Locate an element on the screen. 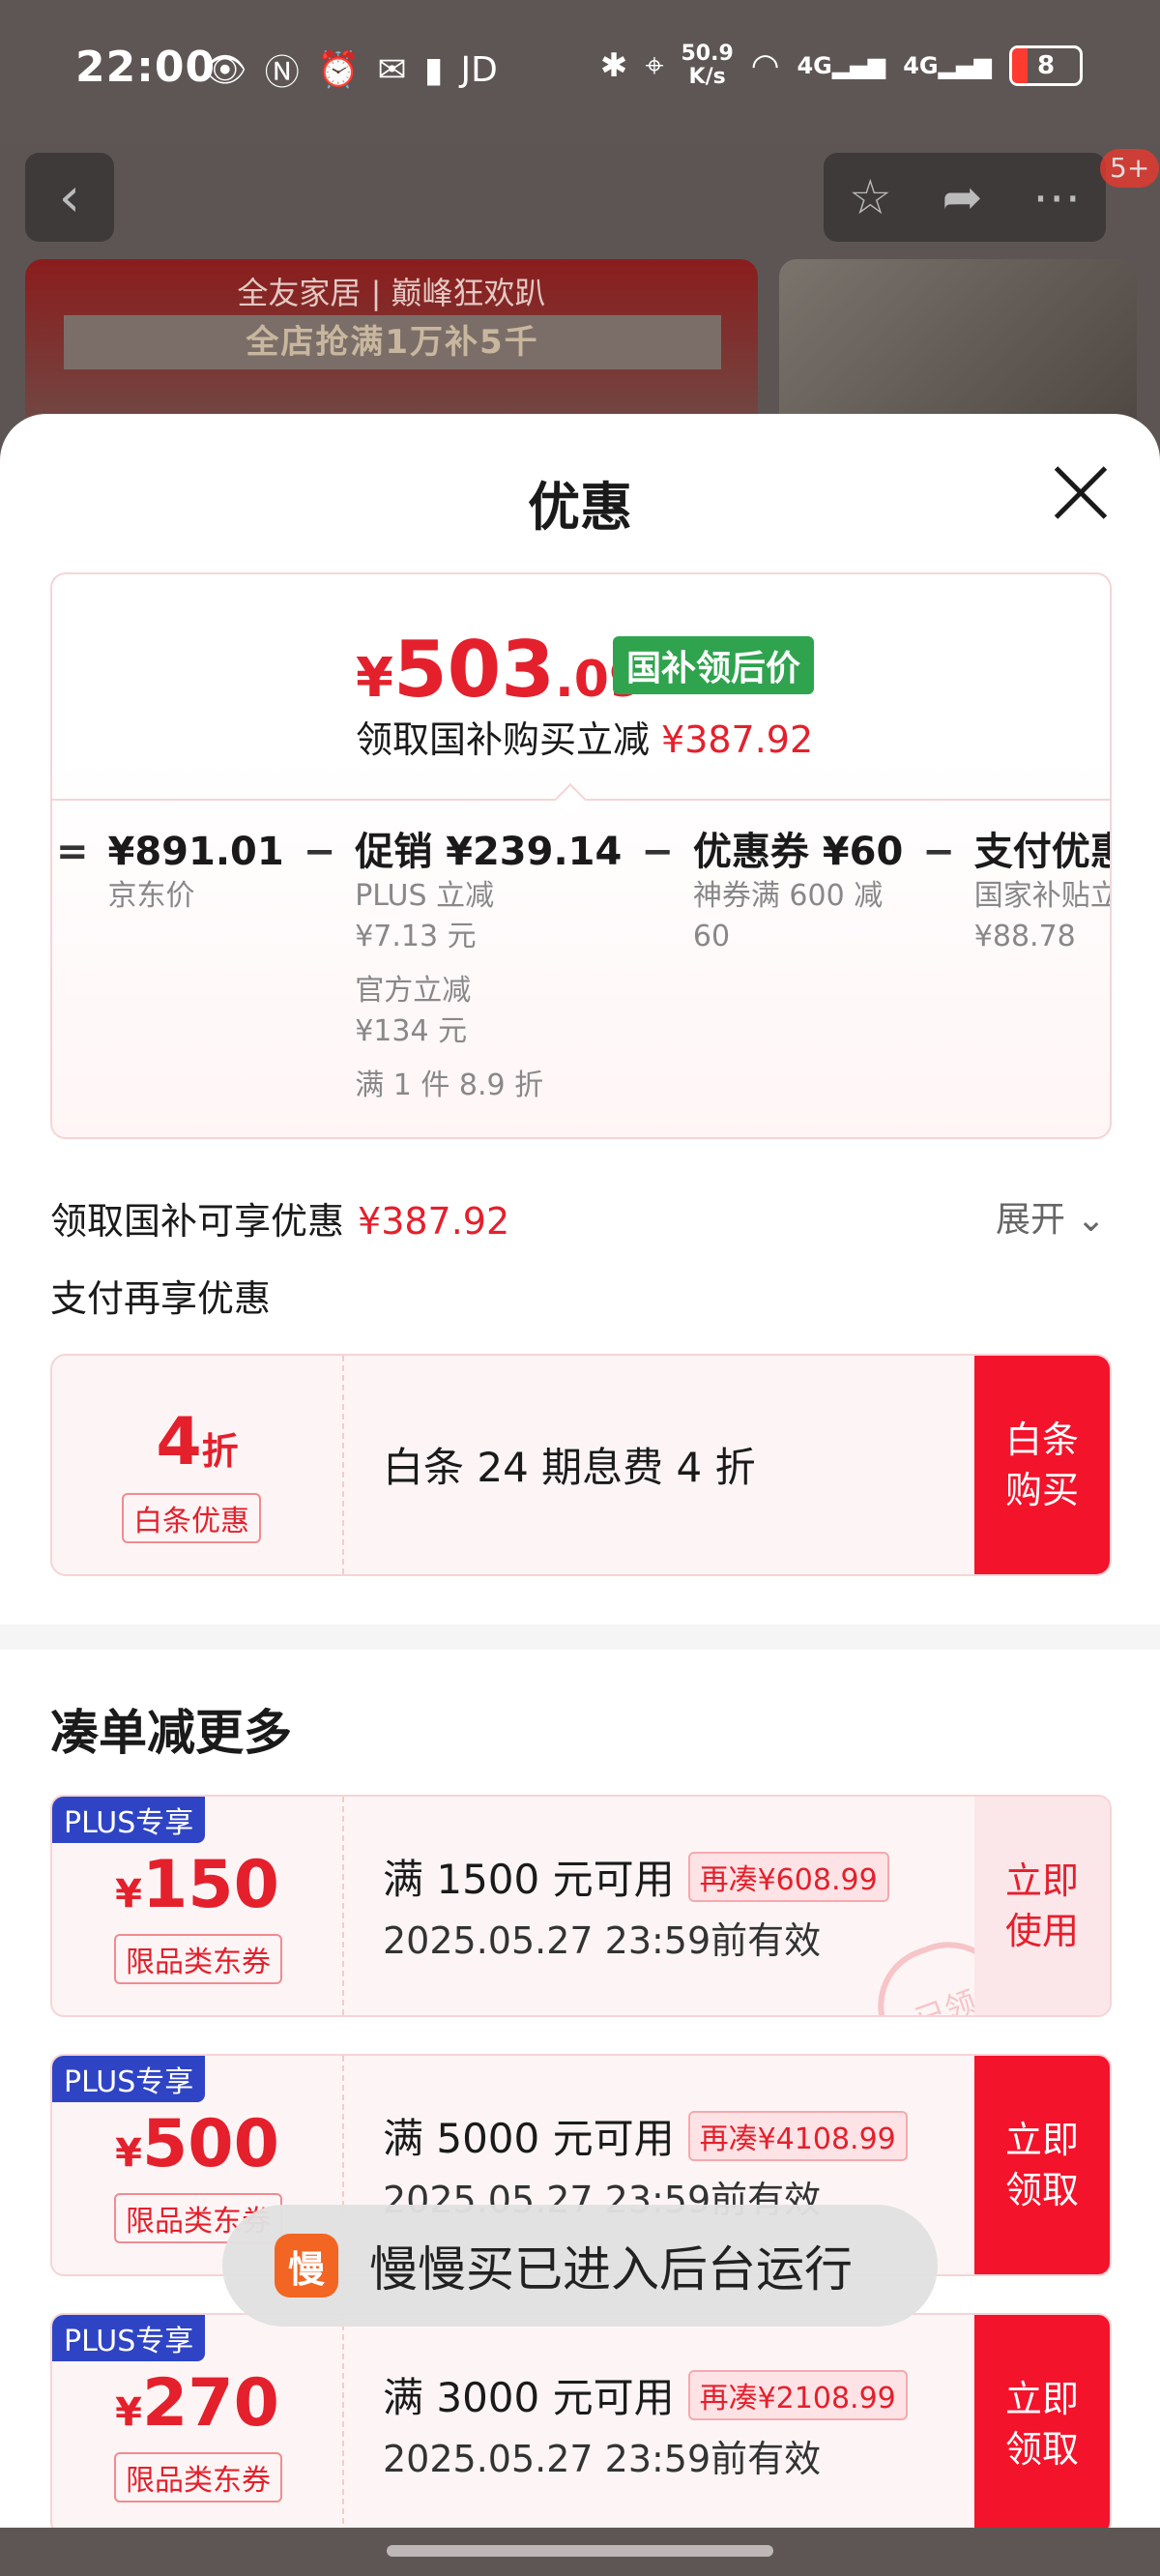 The height and width of the screenshot is (2576, 1160). wechat-icon: ✉ is located at coordinates (392, 69).